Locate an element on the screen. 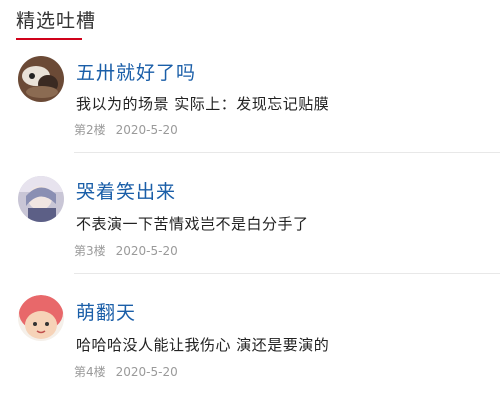 This screenshot has height=419, width=500. comment-meta: 第4楼 2020-5-20 is located at coordinates (131, 372).